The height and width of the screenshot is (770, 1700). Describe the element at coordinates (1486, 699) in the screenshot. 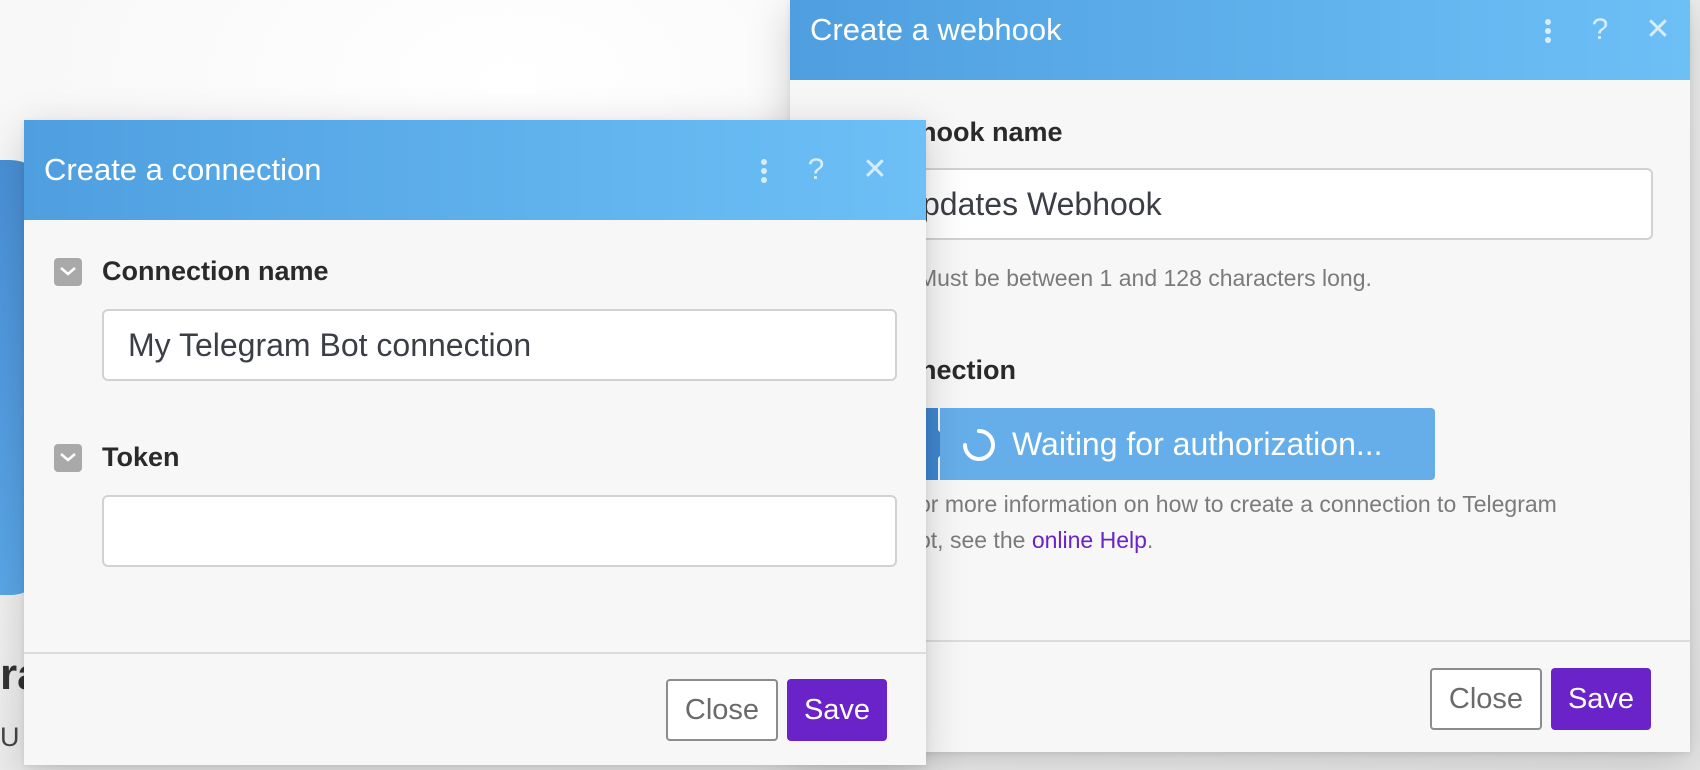

I see `webhook-close-button: Close` at that location.